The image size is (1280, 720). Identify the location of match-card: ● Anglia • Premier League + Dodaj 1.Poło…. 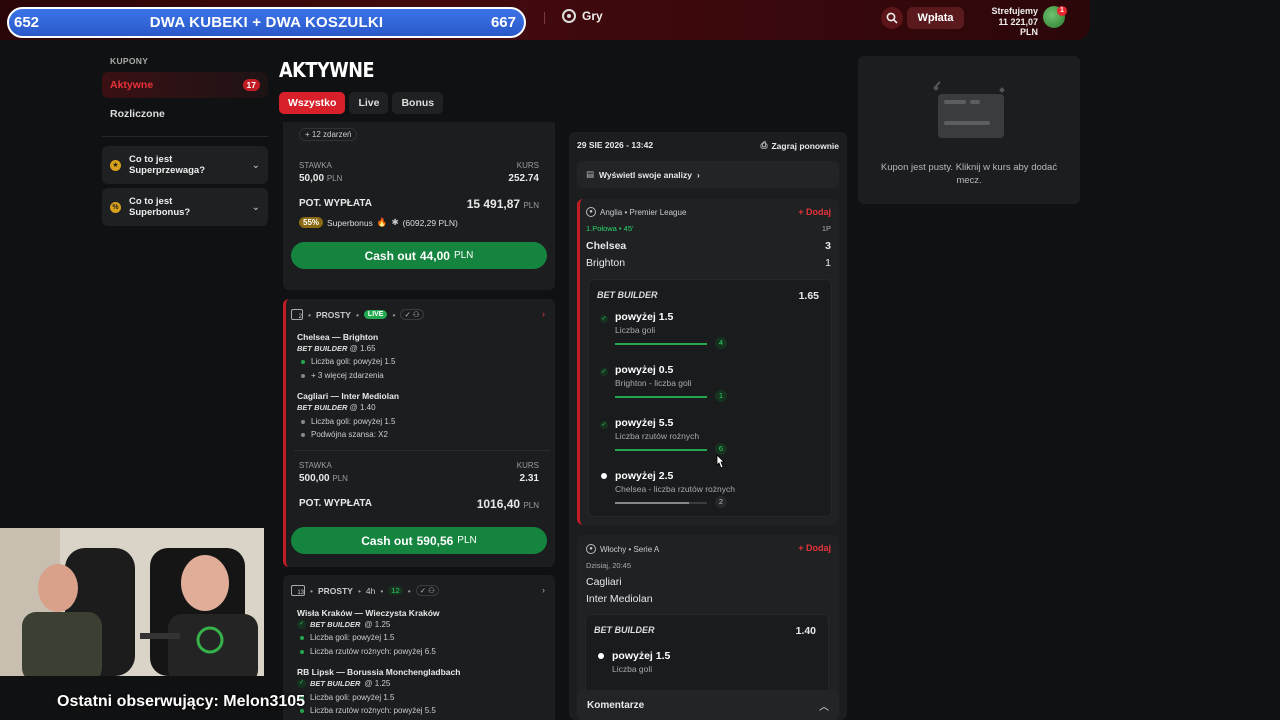
(708, 362).